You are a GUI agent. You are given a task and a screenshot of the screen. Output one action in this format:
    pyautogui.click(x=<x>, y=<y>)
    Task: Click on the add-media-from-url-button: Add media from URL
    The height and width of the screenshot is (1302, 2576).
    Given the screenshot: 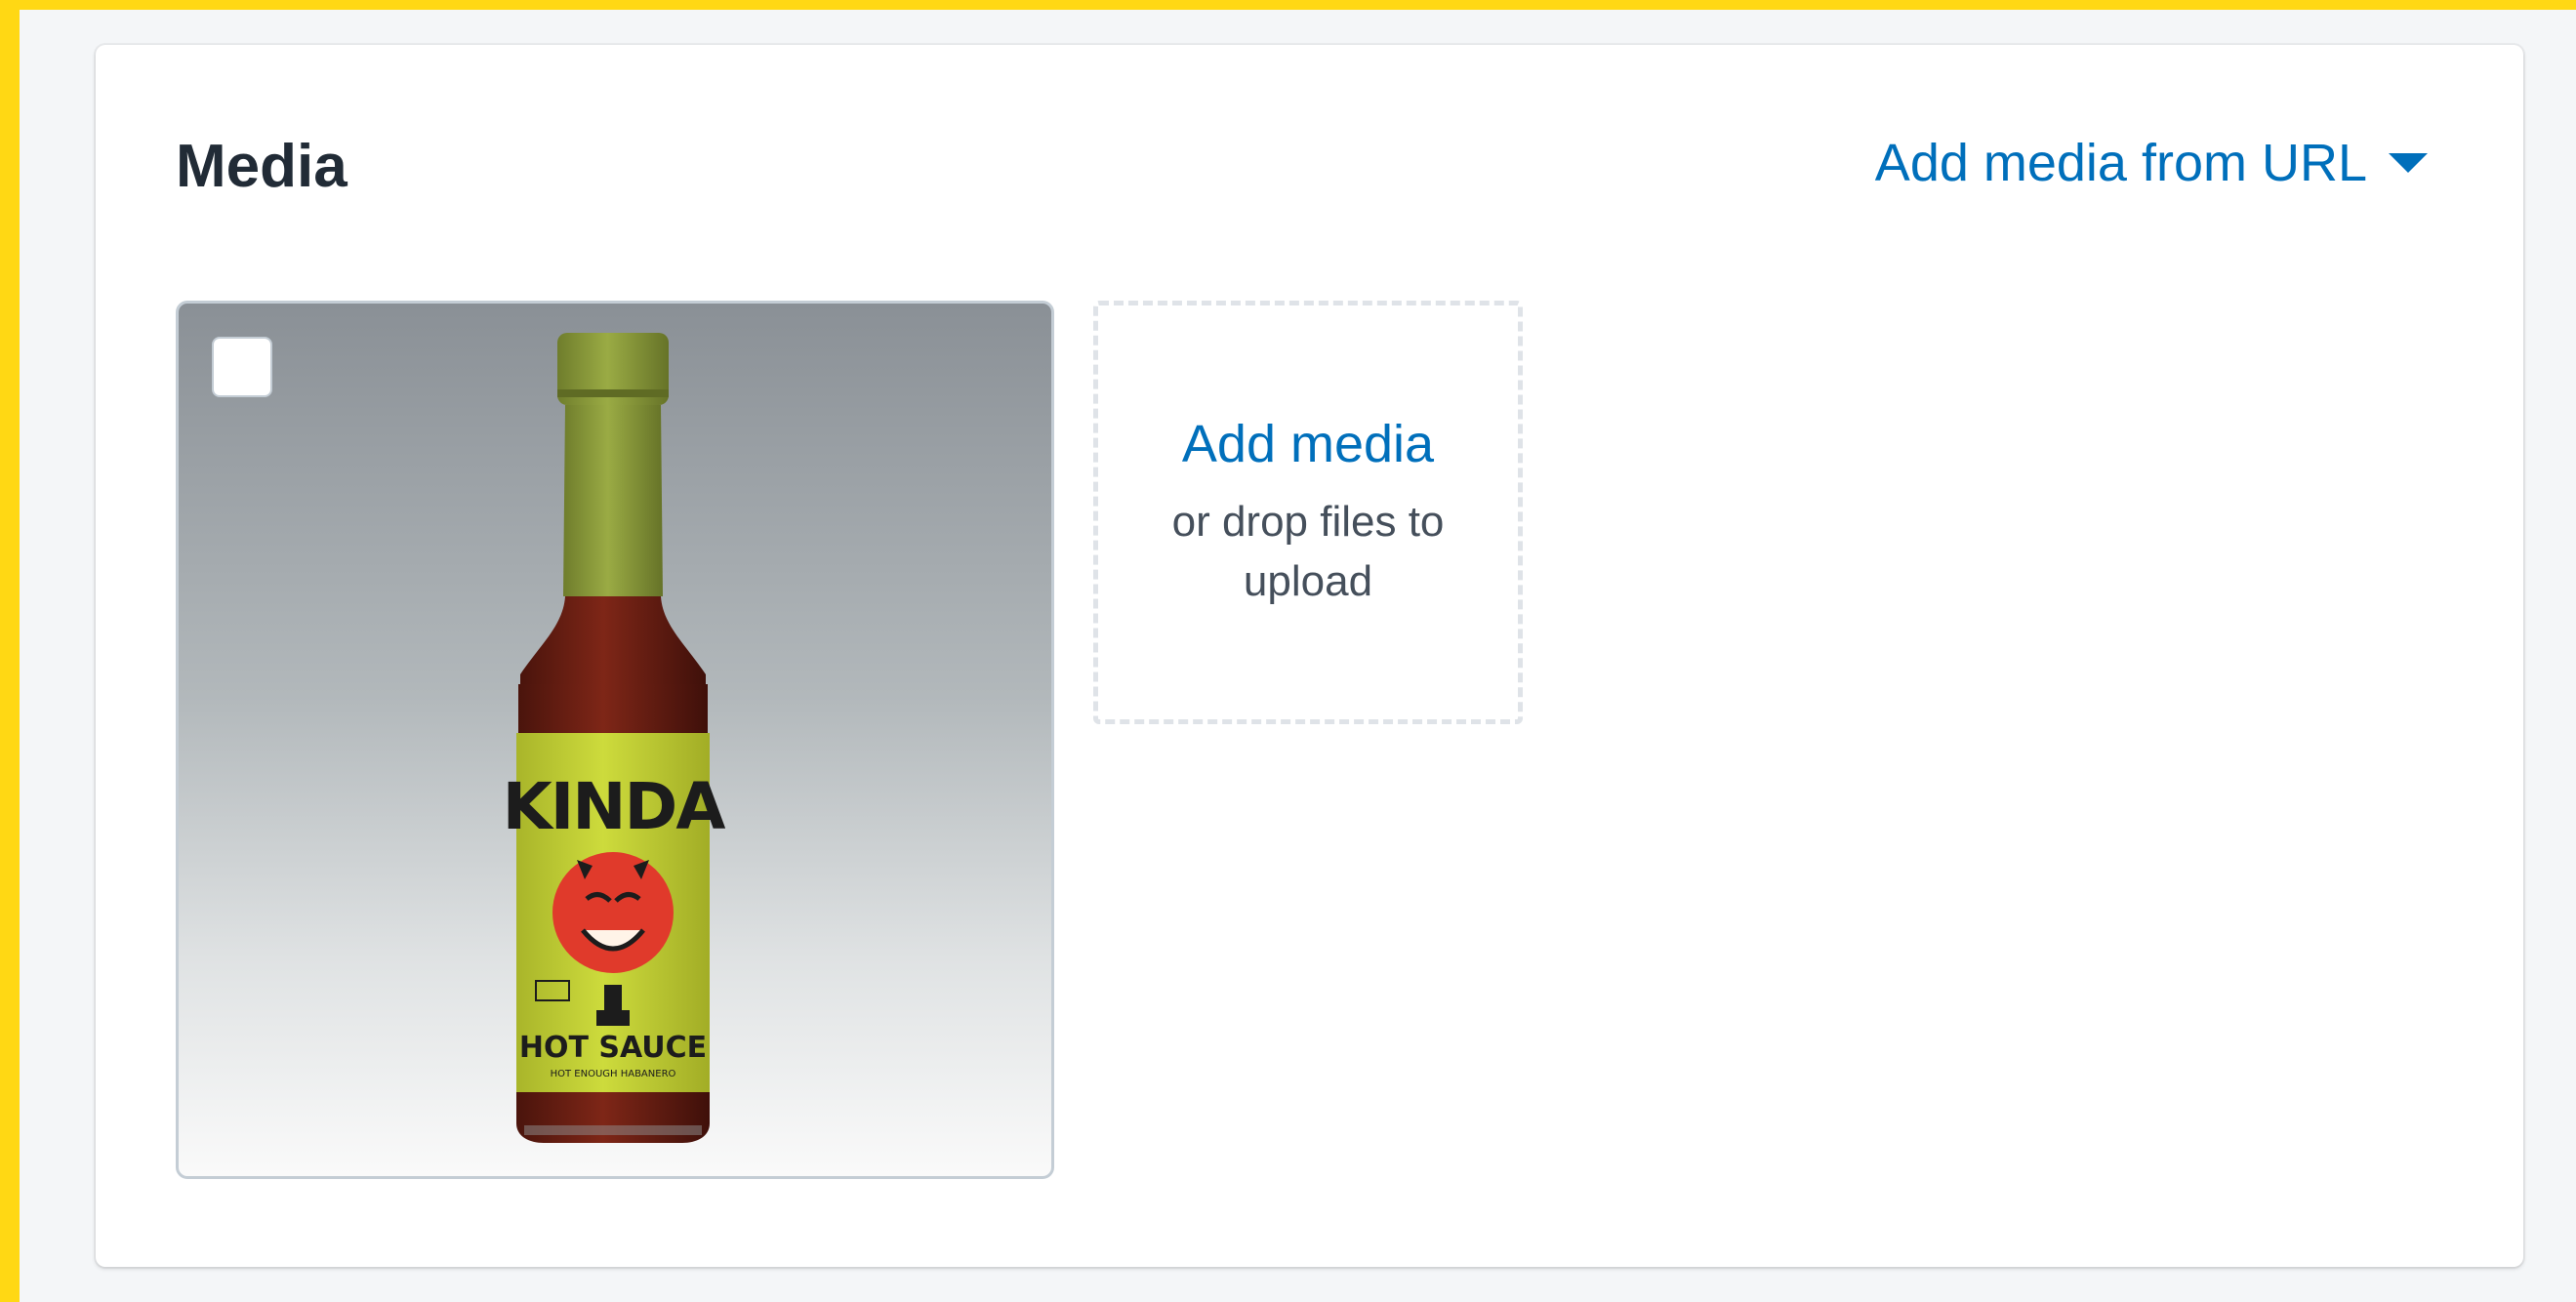 What is the action you would take?
    pyautogui.click(x=2151, y=163)
    